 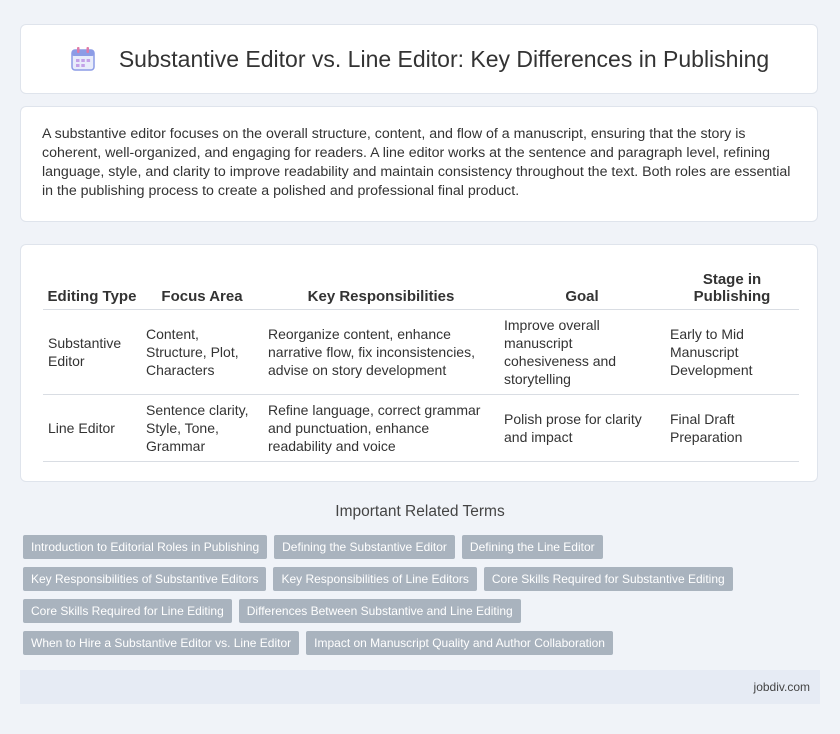 What do you see at coordinates (582, 288) in the screenshot?
I see `table-header: Goal` at bounding box center [582, 288].